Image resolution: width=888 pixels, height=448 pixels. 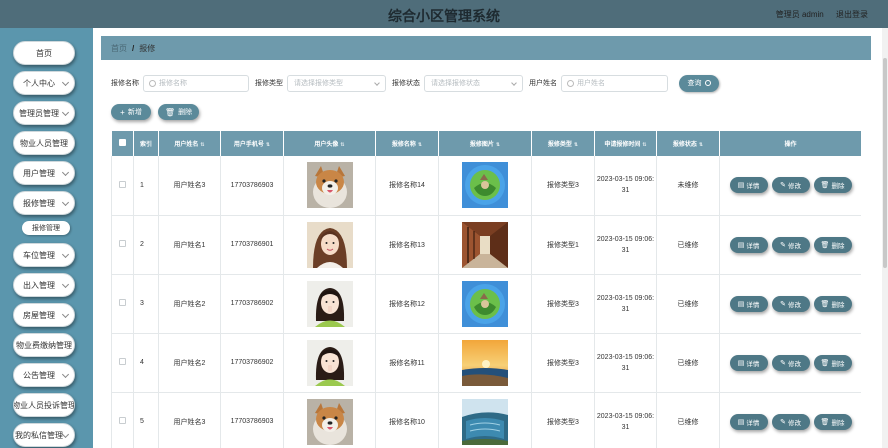 I want to click on breadcrumb-home: 首页, so click(x=119, y=48).